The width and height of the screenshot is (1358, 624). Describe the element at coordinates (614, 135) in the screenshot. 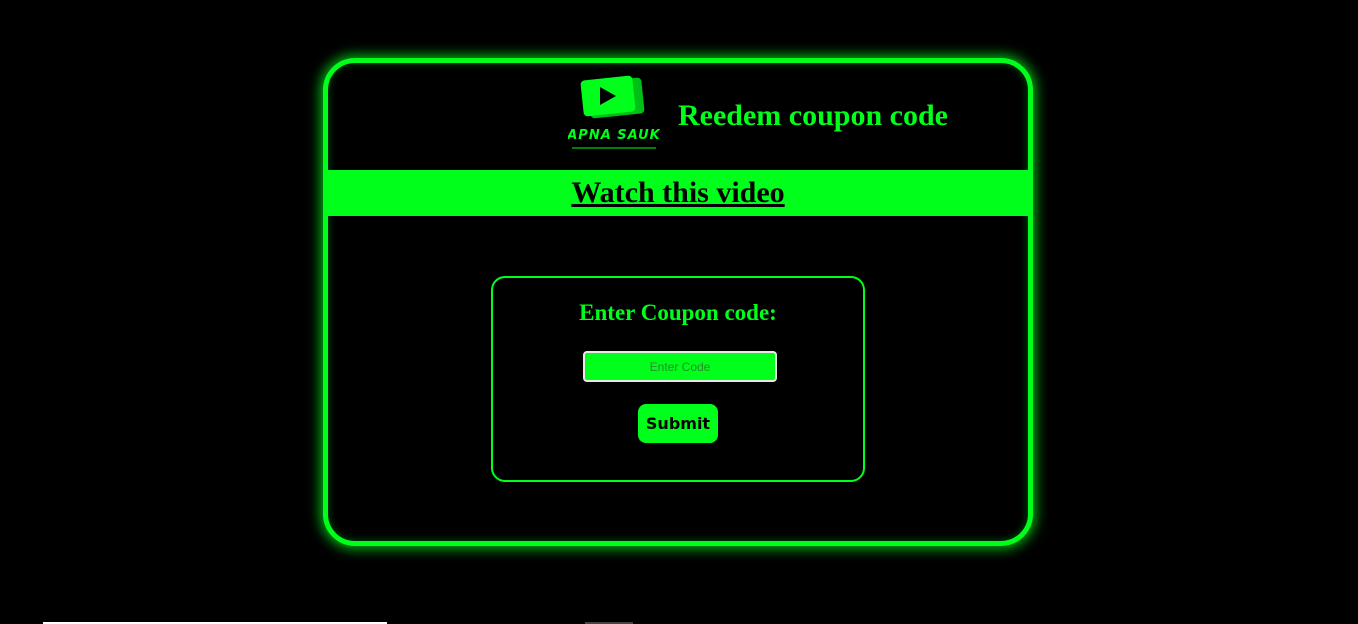

I see `logo-text: APNA SAUK` at that location.